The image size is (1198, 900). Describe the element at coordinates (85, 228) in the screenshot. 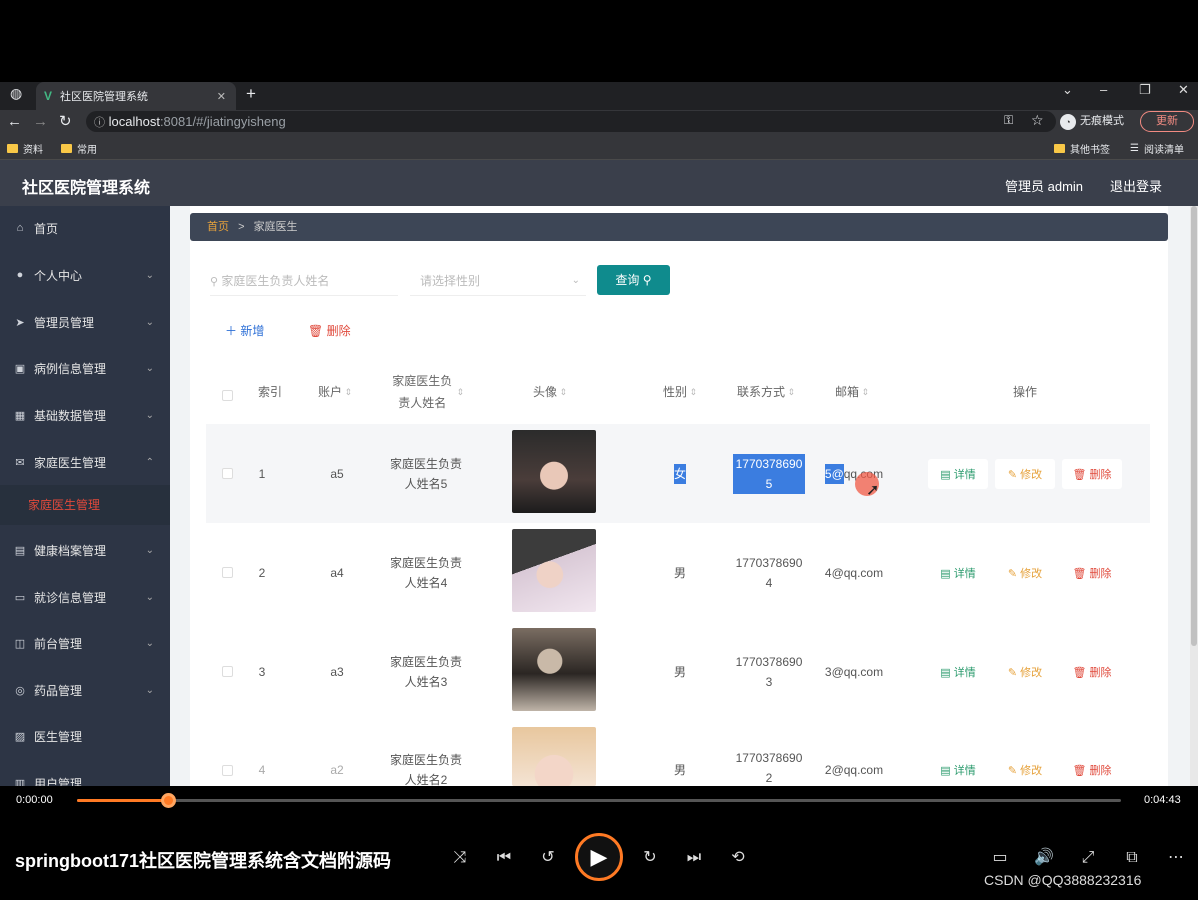

I see `sidebar-item-home: ⌂ 首页` at that location.